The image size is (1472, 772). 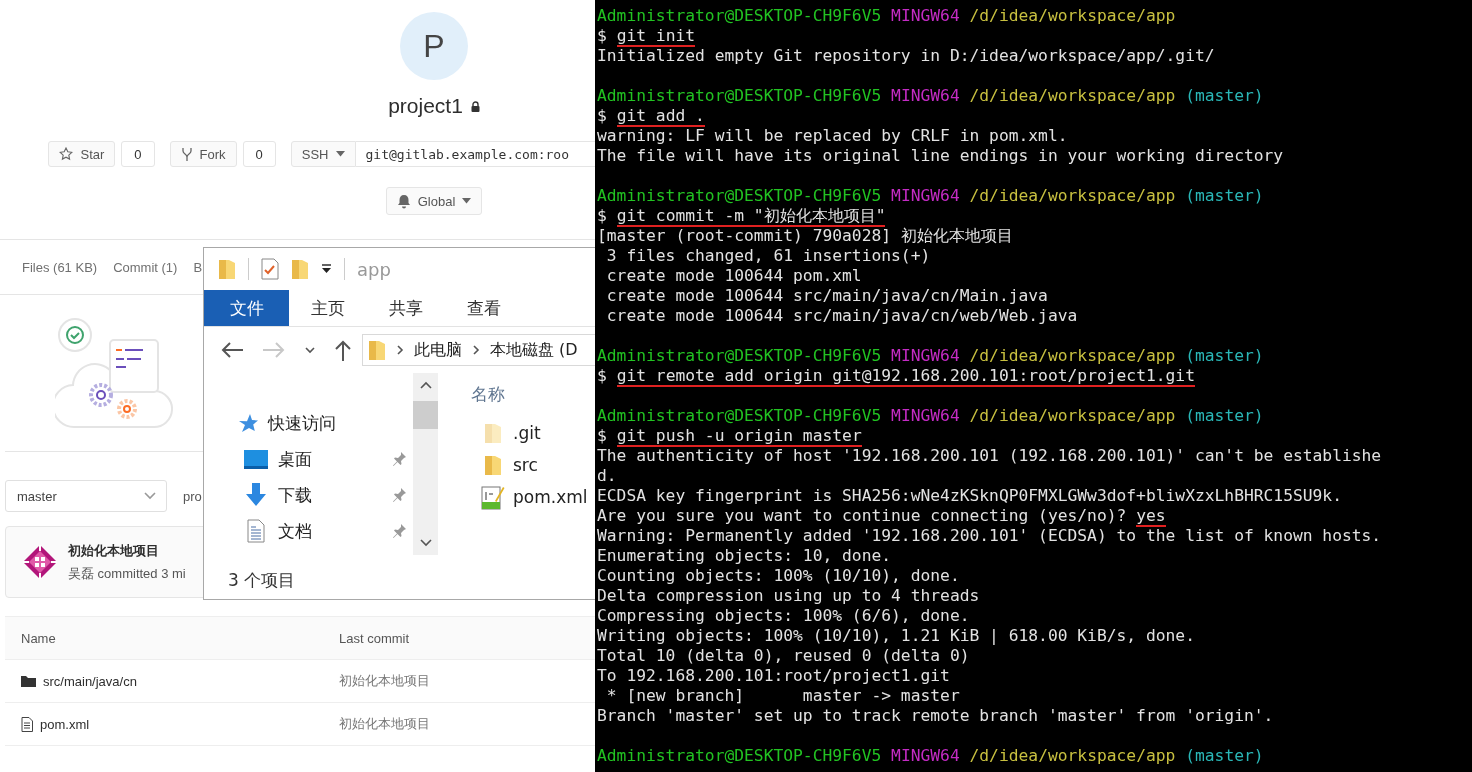 I want to click on nav-item: 文档, so click(x=295, y=531).